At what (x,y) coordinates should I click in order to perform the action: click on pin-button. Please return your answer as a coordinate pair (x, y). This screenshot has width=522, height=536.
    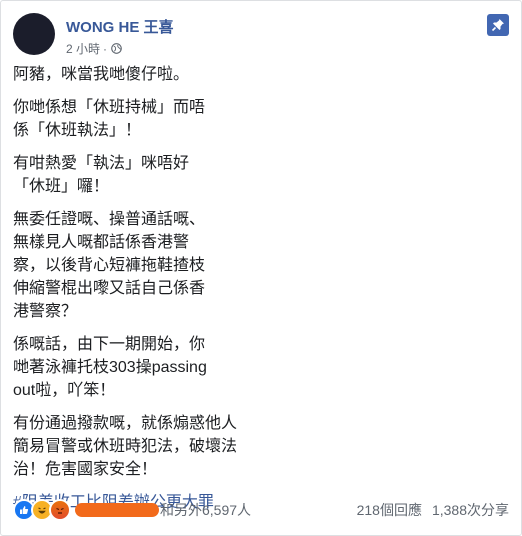
    Looking at the image, I should click on (498, 25).